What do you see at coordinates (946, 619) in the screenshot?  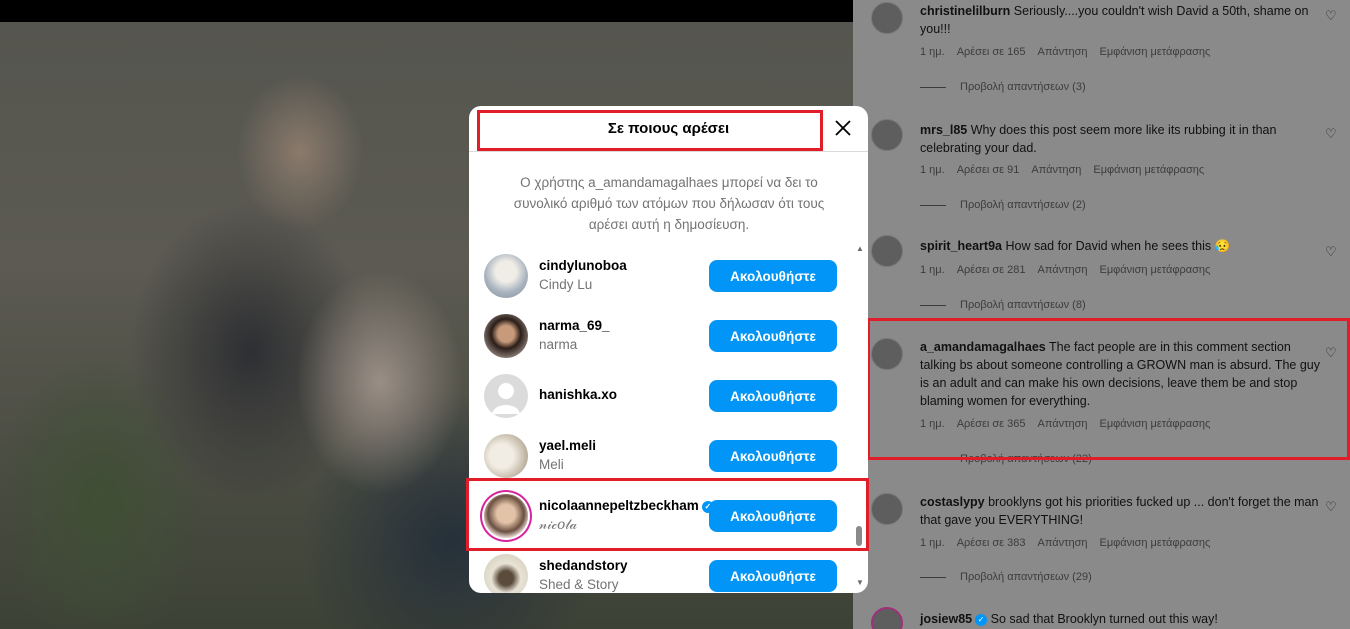 I see `comment-username: josiew85` at bounding box center [946, 619].